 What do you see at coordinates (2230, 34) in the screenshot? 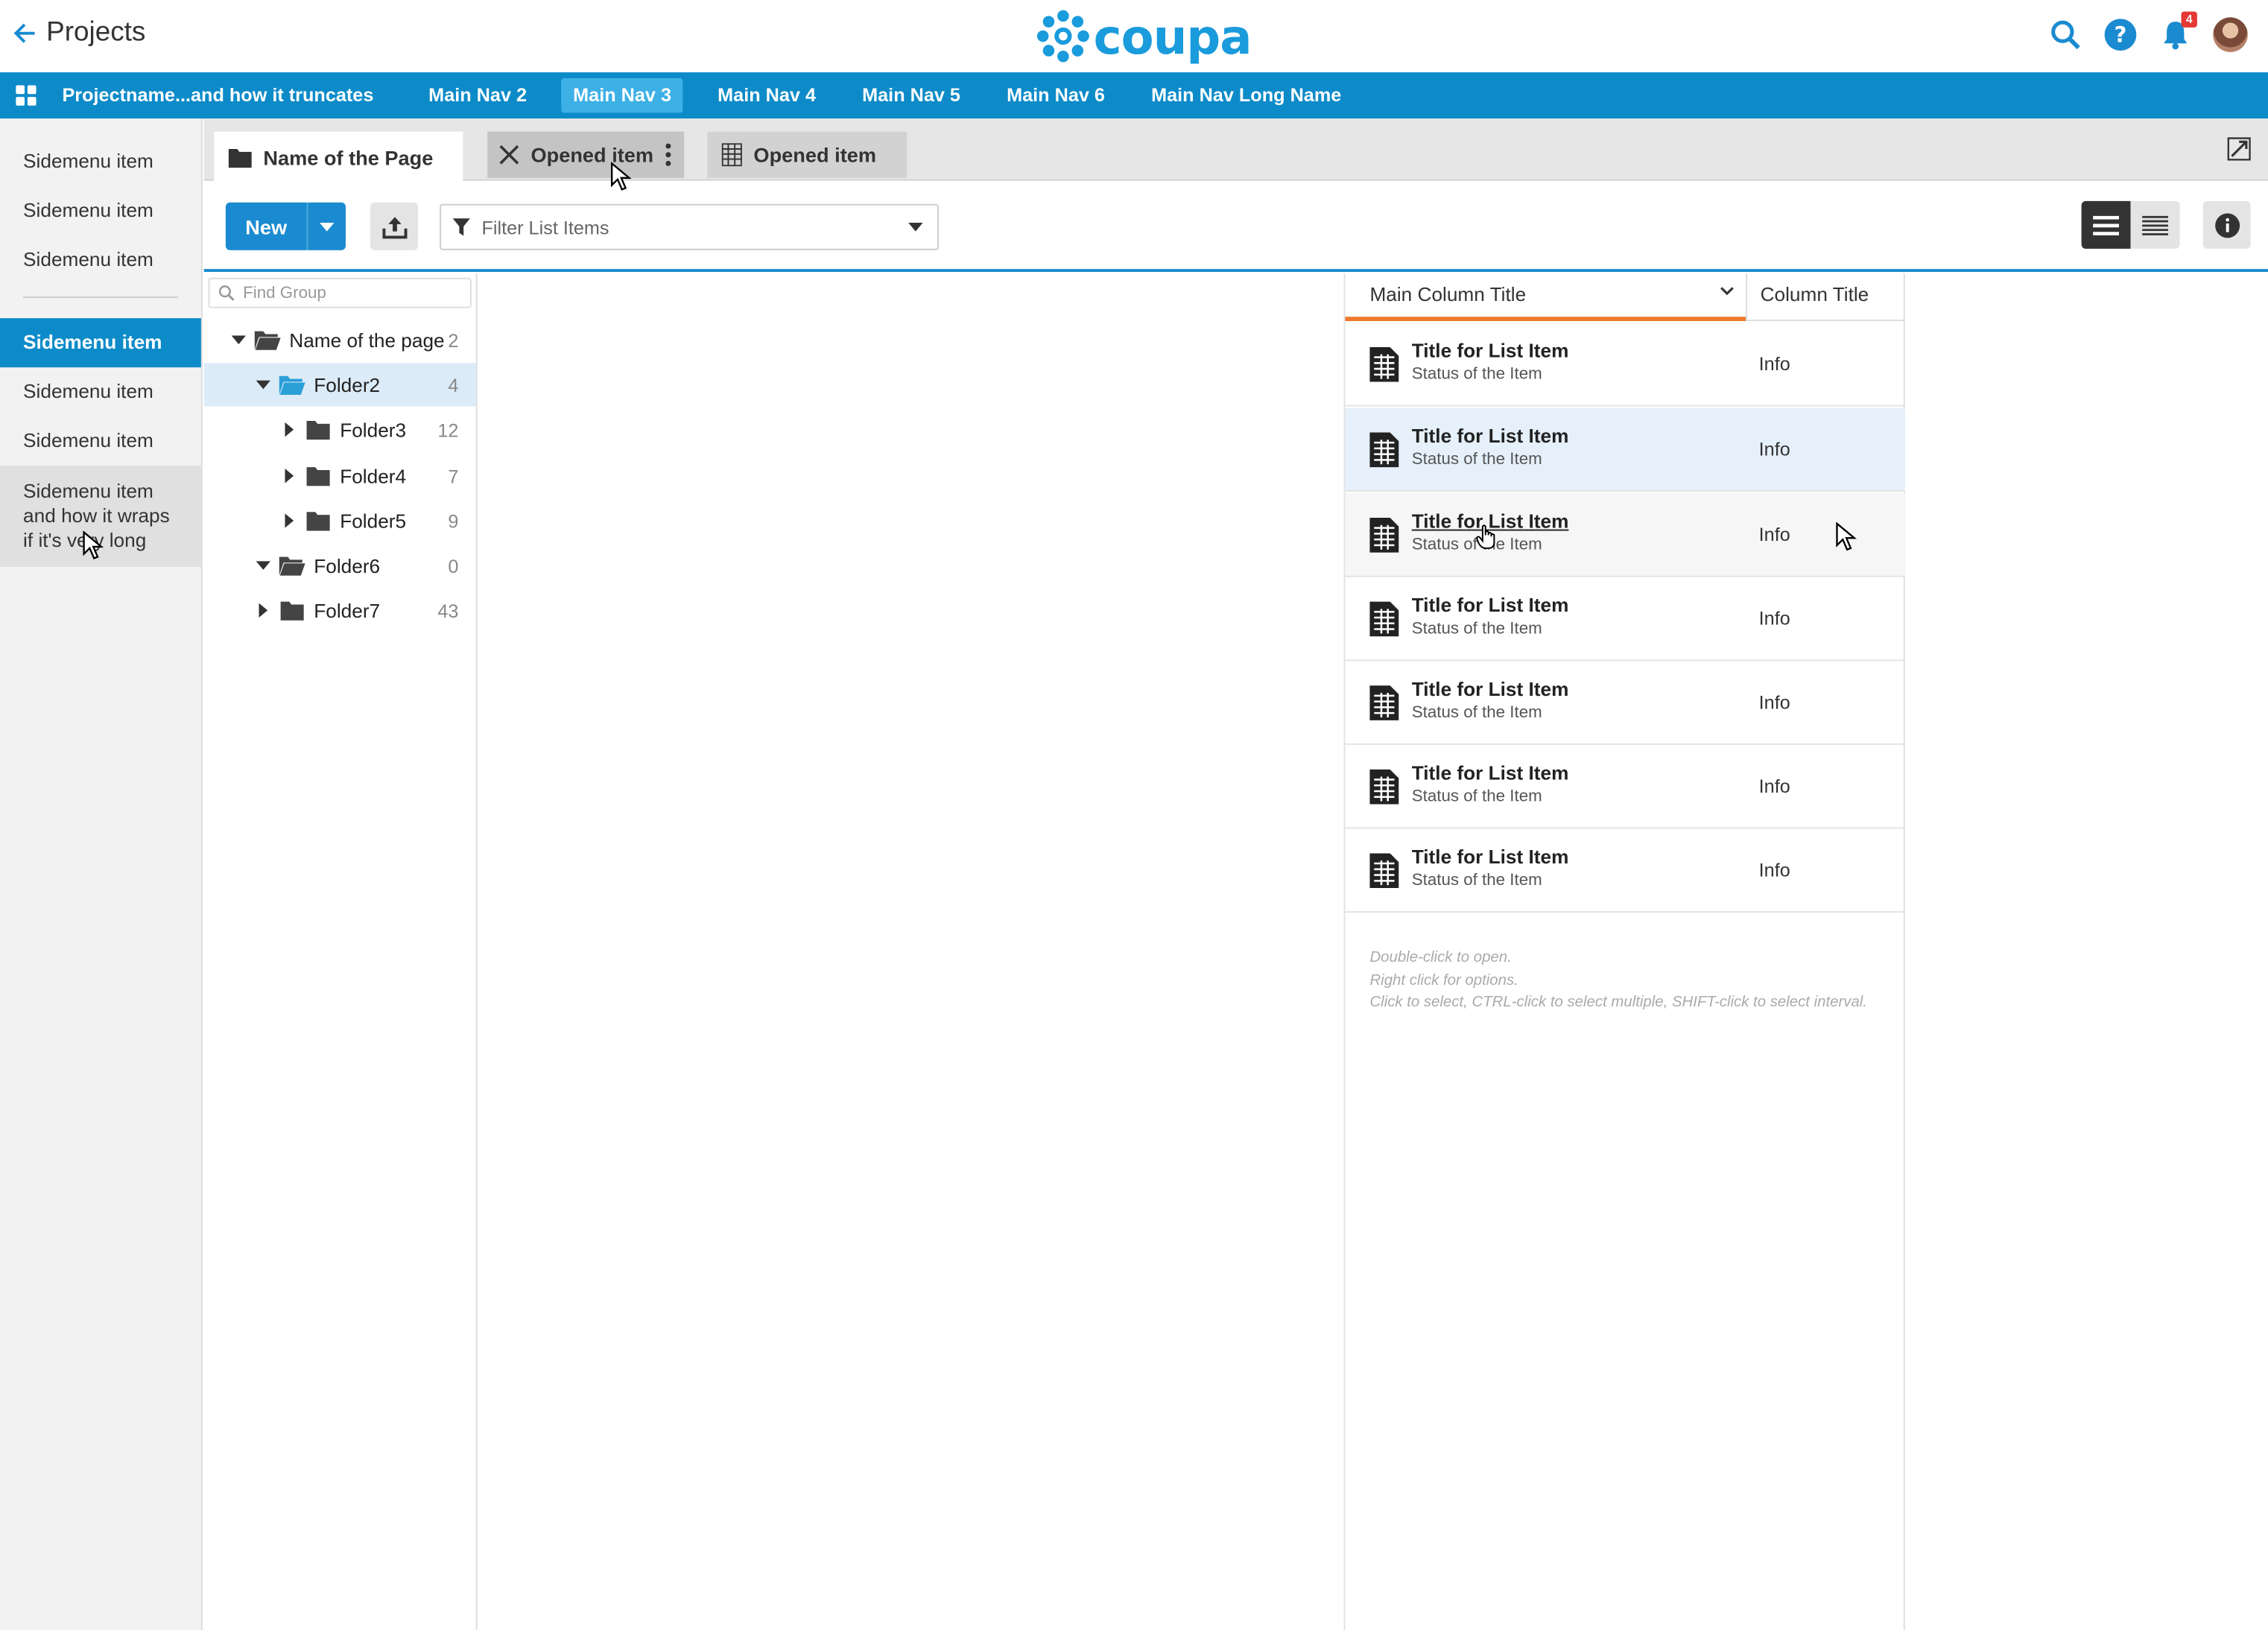
I see `avatar` at bounding box center [2230, 34].